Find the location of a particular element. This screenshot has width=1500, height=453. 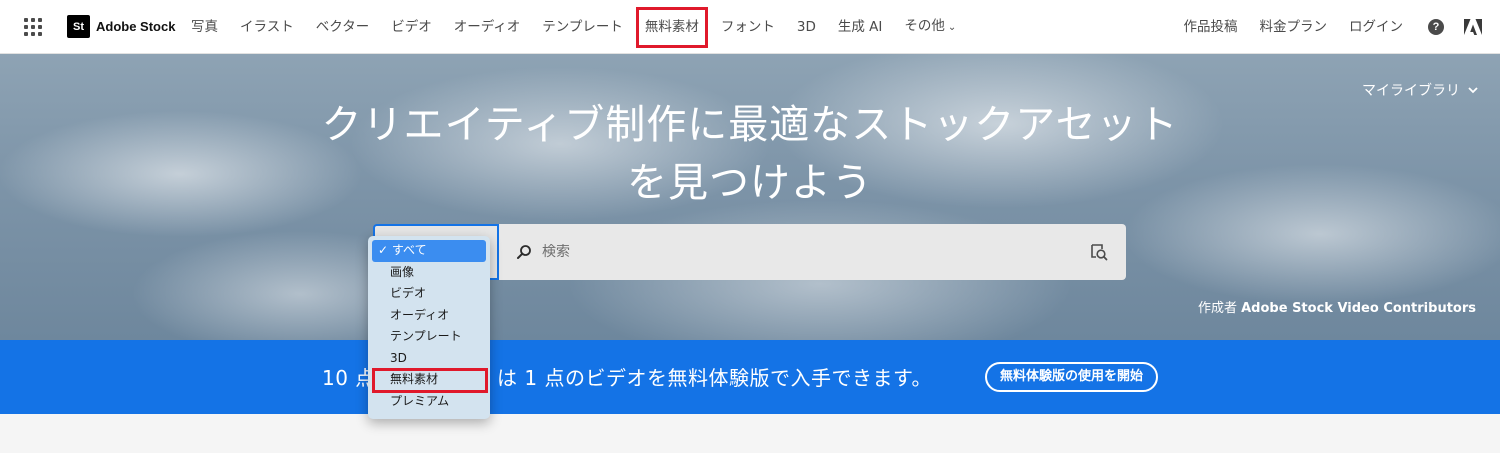

dropdown-option-premium: プレミアム is located at coordinates (429, 402).